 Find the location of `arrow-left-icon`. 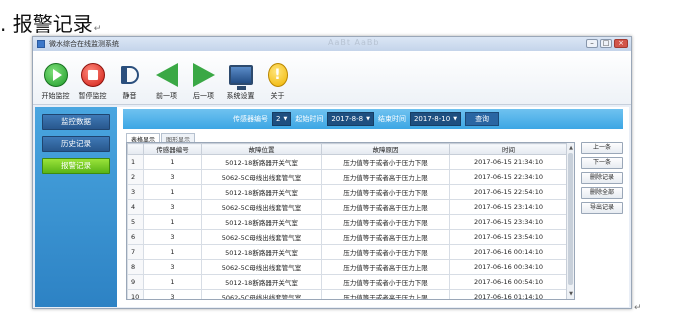

arrow-left-icon is located at coordinates (166, 75).